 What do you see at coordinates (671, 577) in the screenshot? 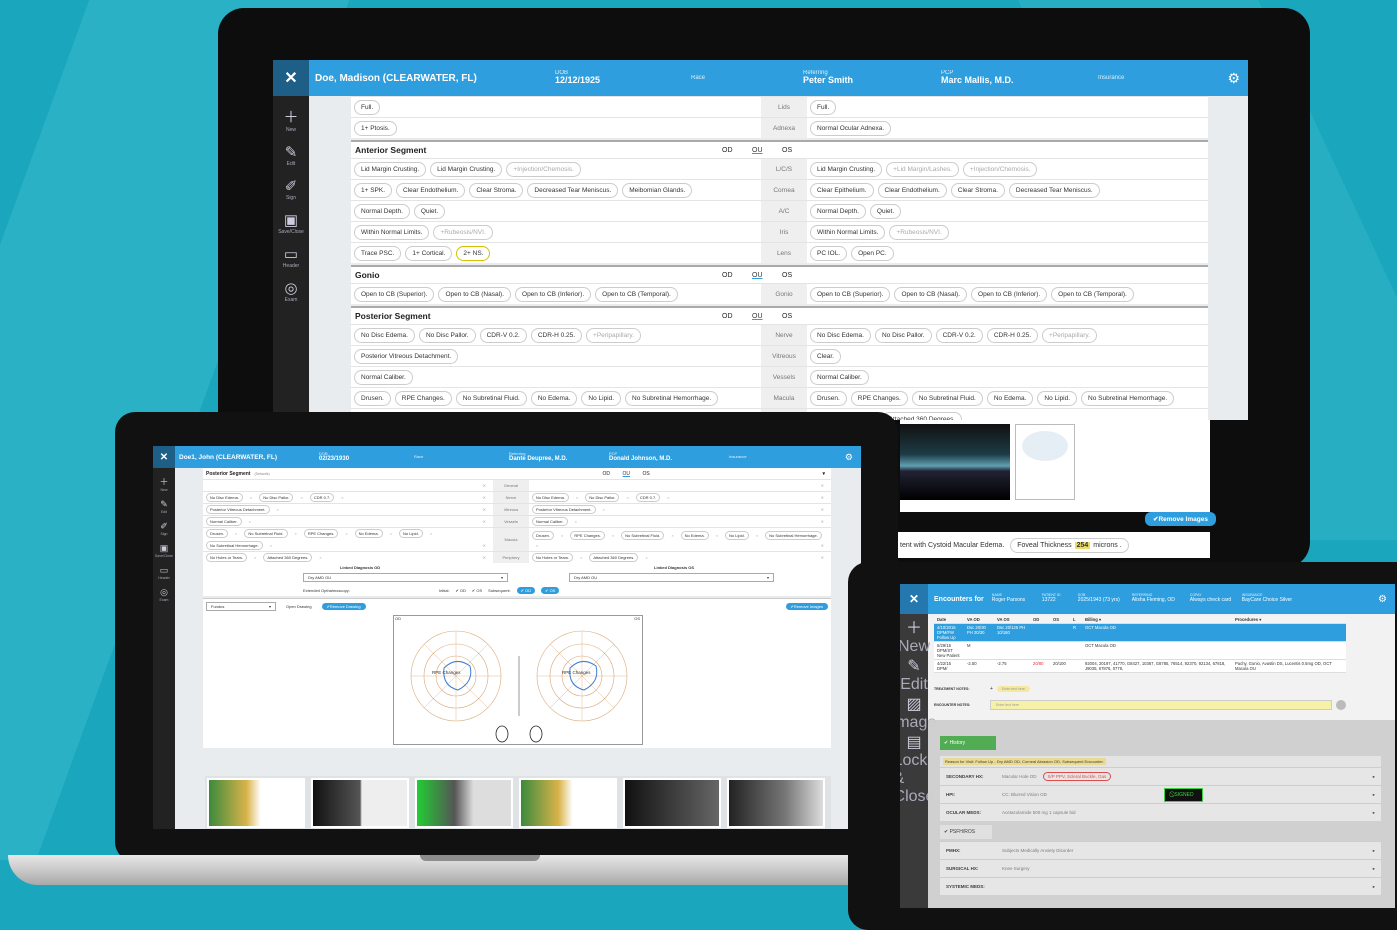
I see `linked-diagnosis-os-select: Dry AMD OU ▾` at bounding box center [671, 577].